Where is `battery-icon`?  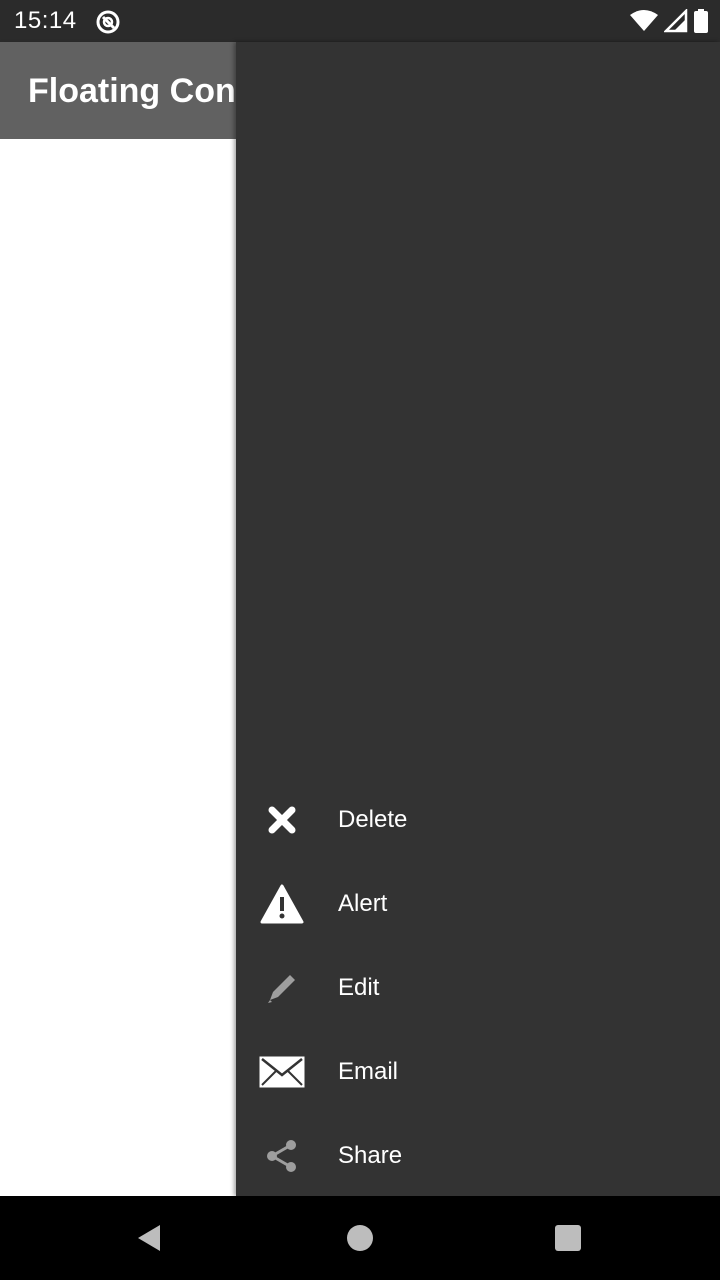 battery-icon is located at coordinates (701, 21).